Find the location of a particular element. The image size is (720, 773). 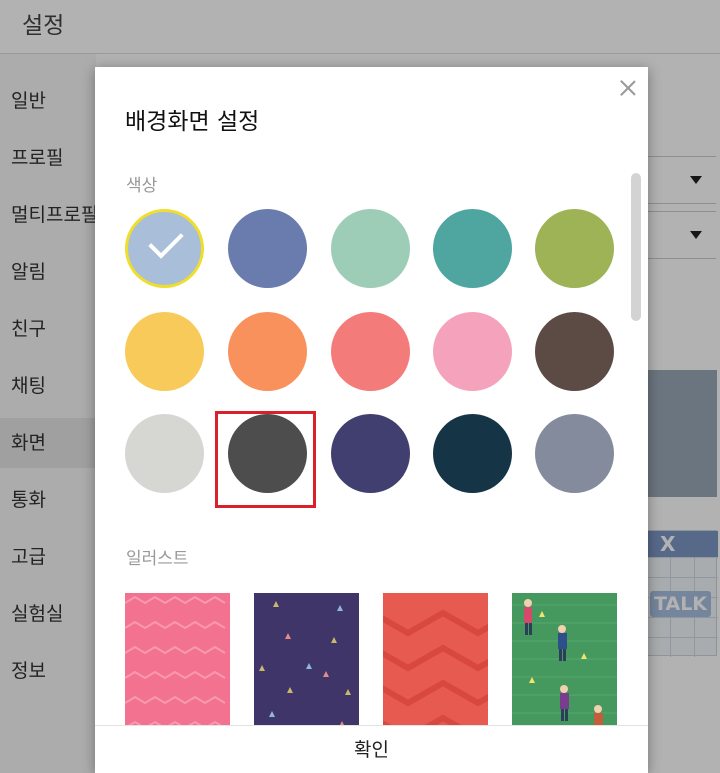

scrollbar-thumb is located at coordinates (636, 247).